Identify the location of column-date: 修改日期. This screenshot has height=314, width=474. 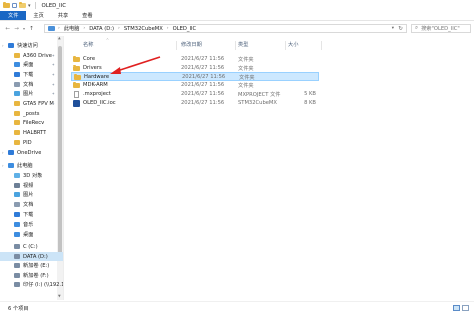
(191, 44).